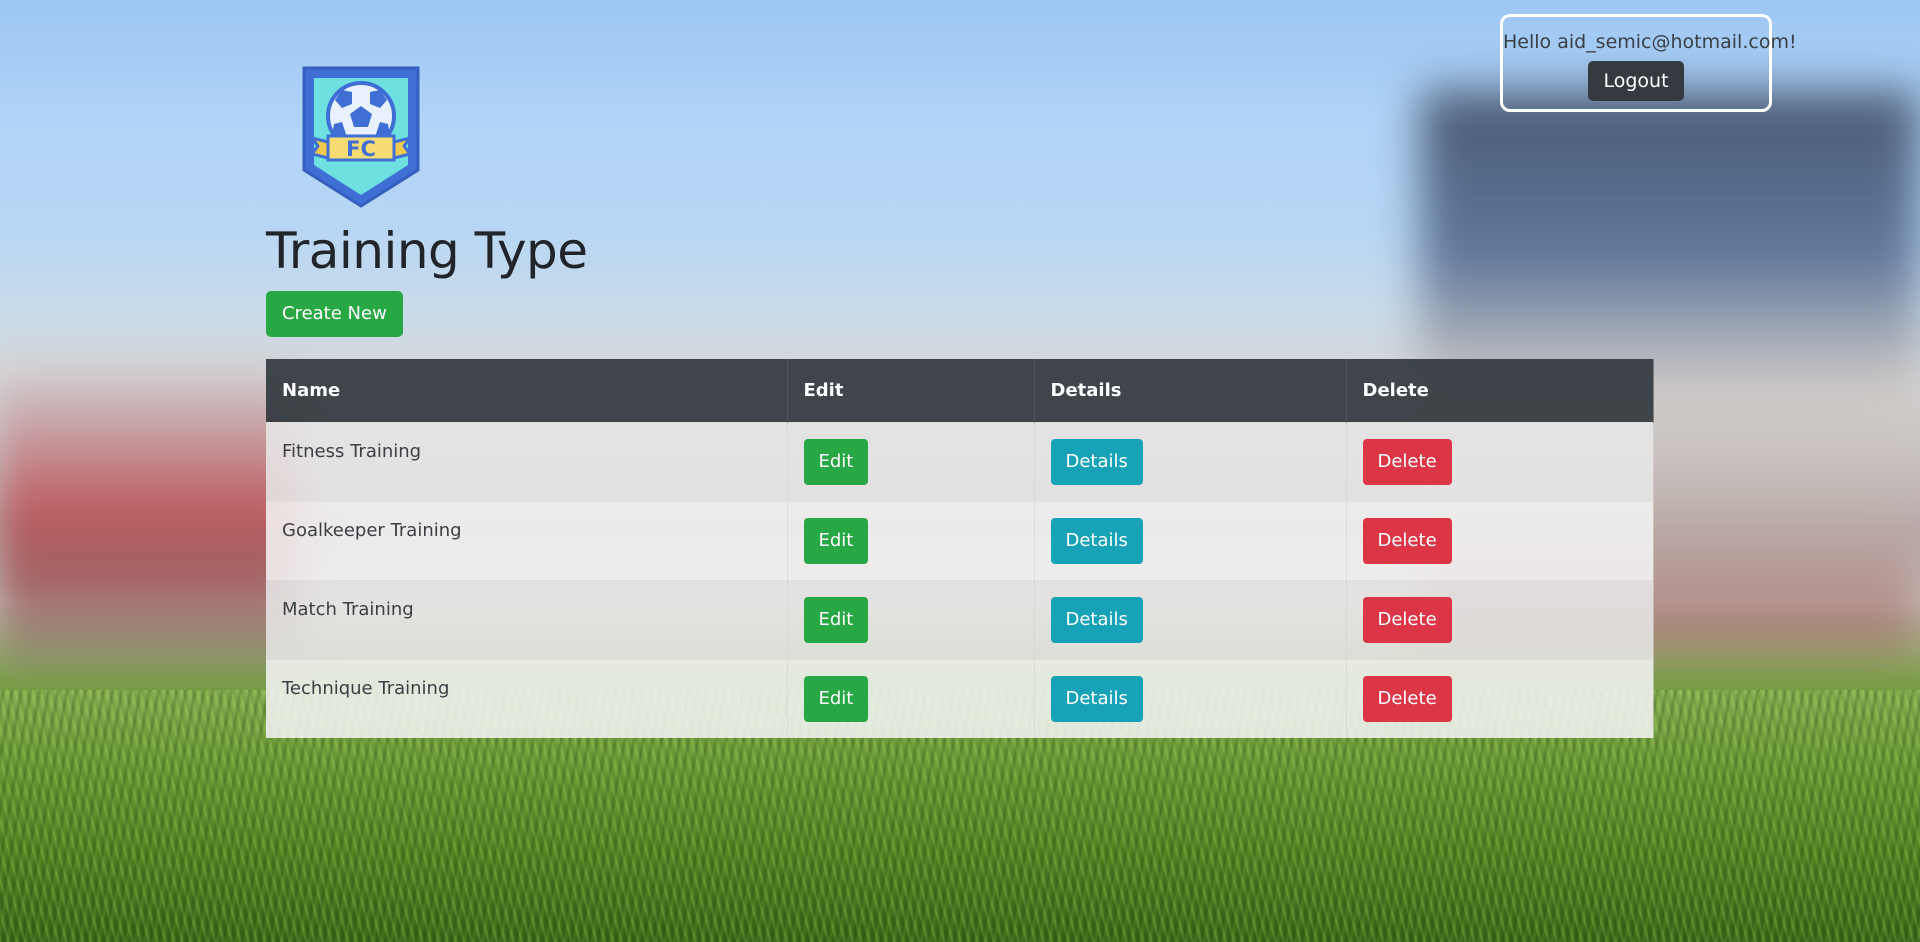 The height and width of the screenshot is (942, 1920). What do you see at coordinates (334, 314) in the screenshot?
I see `create-new-button: Create New` at bounding box center [334, 314].